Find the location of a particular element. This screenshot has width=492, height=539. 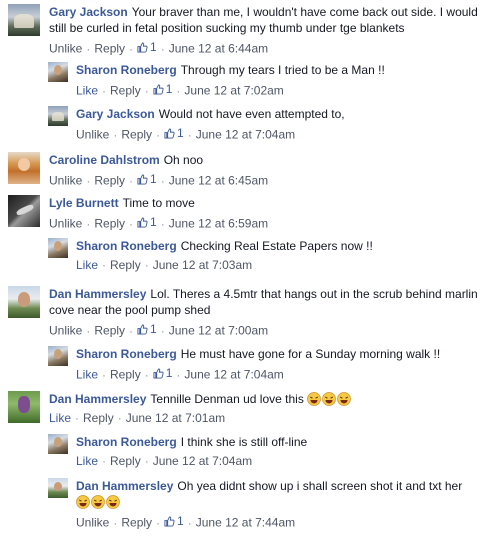

lyle-burnett-avatar is located at coordinates (24, 211).